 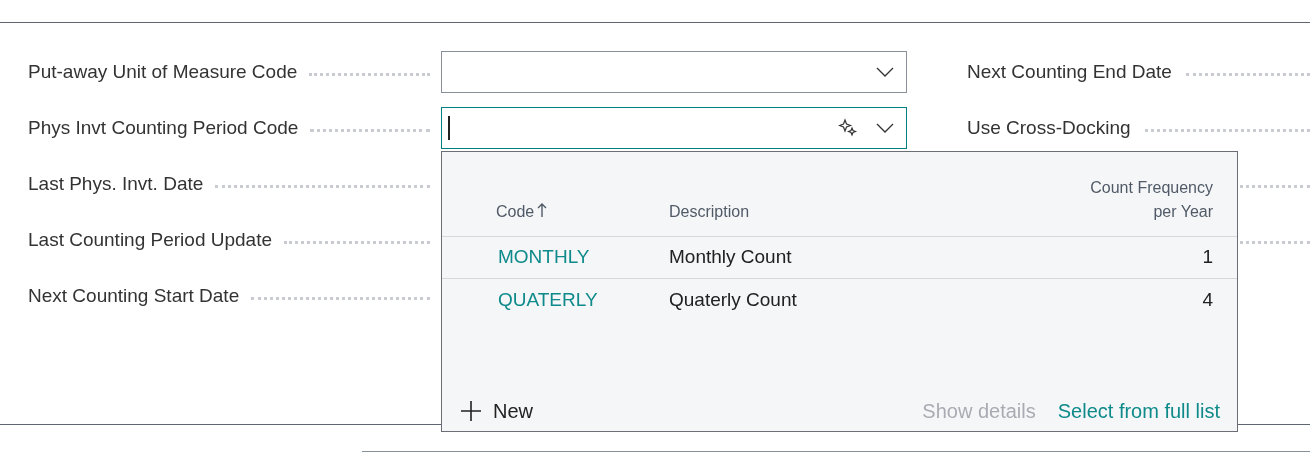 What do you see at coordinates (548, 299) in the screenshot?
I see `code-link: QUATERLY` at bounding box center [548, 299].